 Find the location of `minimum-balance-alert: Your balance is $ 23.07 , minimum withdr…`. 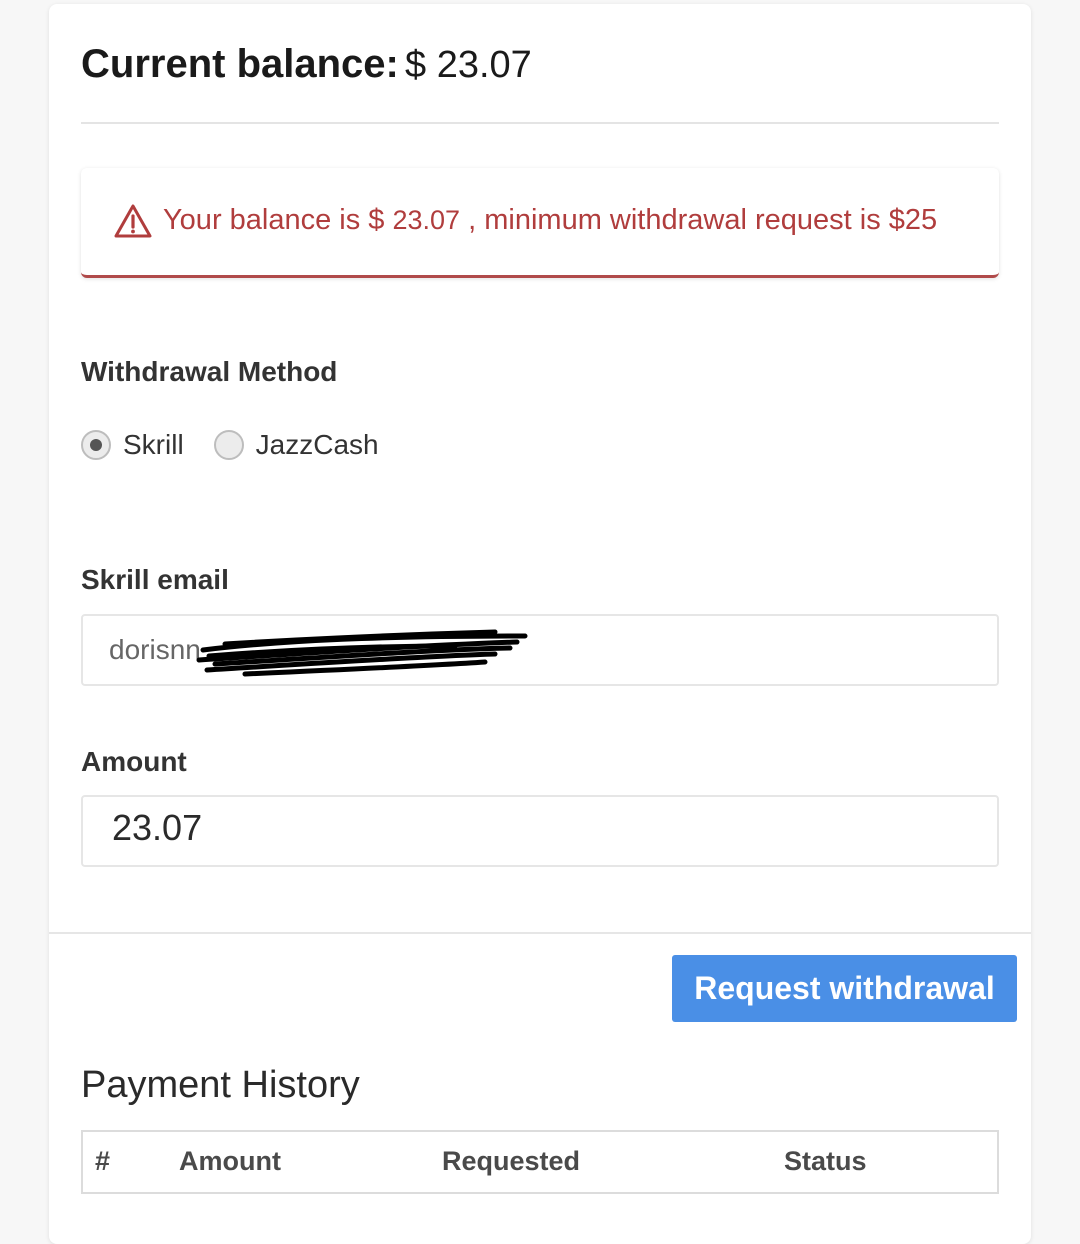

minimum-balance-alert: Your balance is $ 23.07 , minimum withdr… is located at coordinates (540, 223).